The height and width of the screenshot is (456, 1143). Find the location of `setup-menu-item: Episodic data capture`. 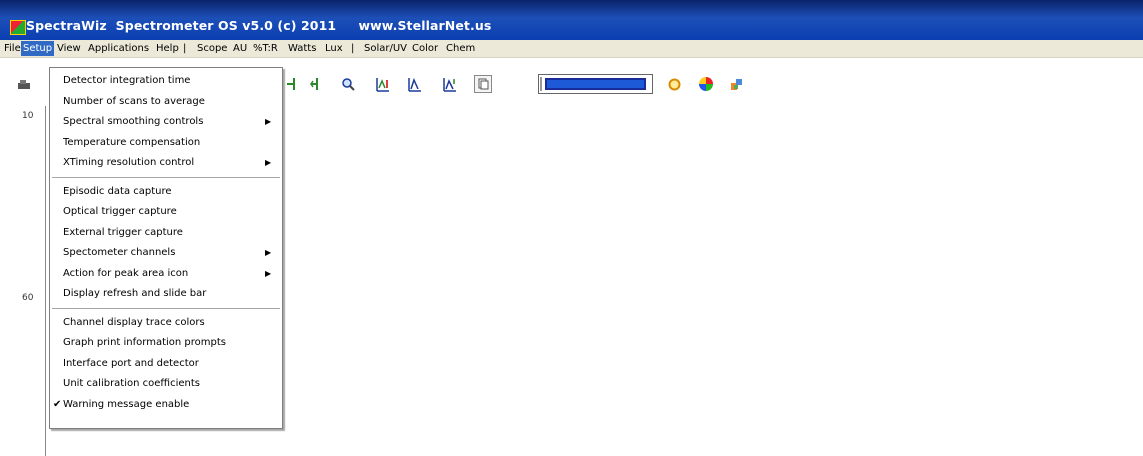

setup-menu-item: Episodic data capture is located at coordinates (166, 192).